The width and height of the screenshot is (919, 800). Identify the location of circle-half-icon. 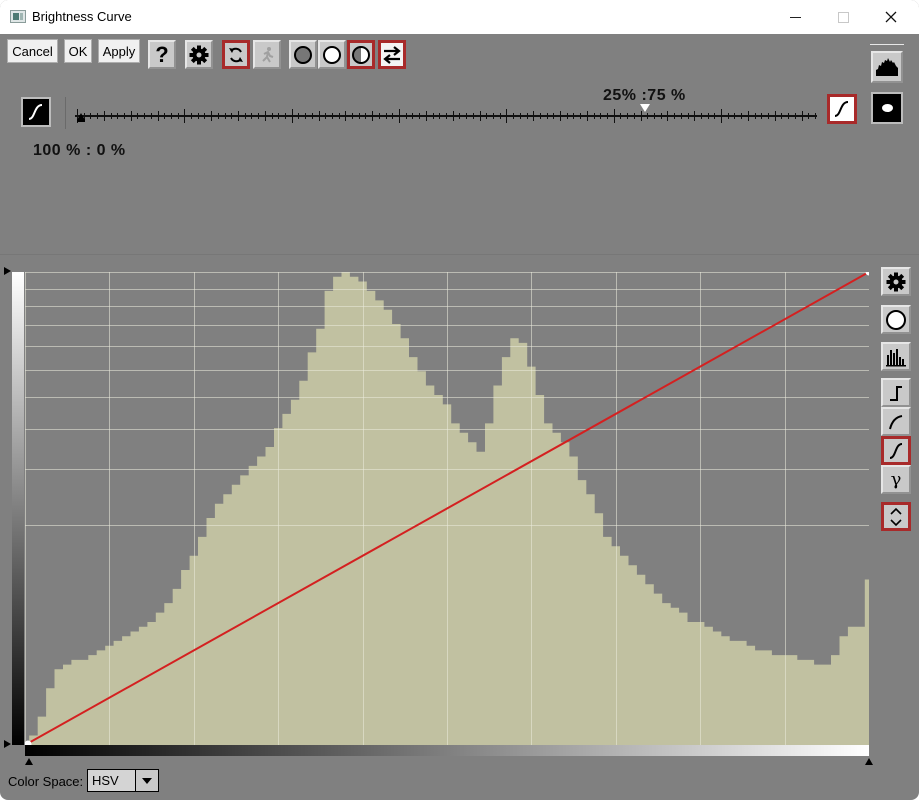
(361, 54).